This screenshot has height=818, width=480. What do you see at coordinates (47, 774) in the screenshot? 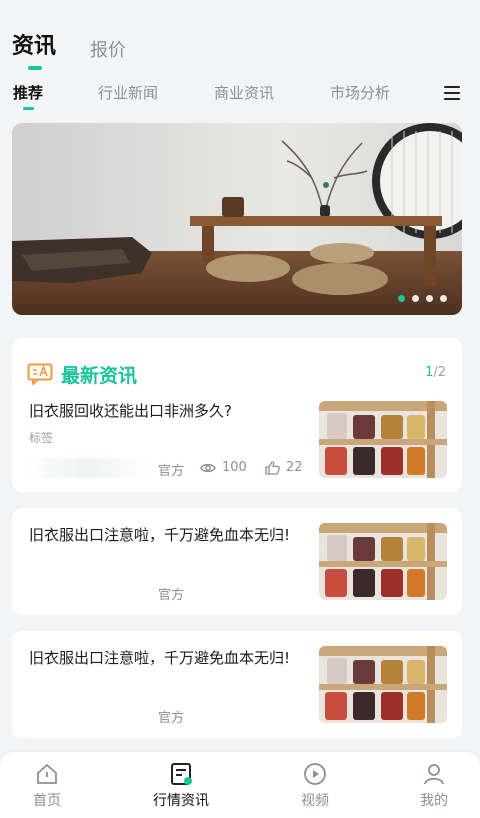
I see `home-icon` at bounding box center [47, 774].